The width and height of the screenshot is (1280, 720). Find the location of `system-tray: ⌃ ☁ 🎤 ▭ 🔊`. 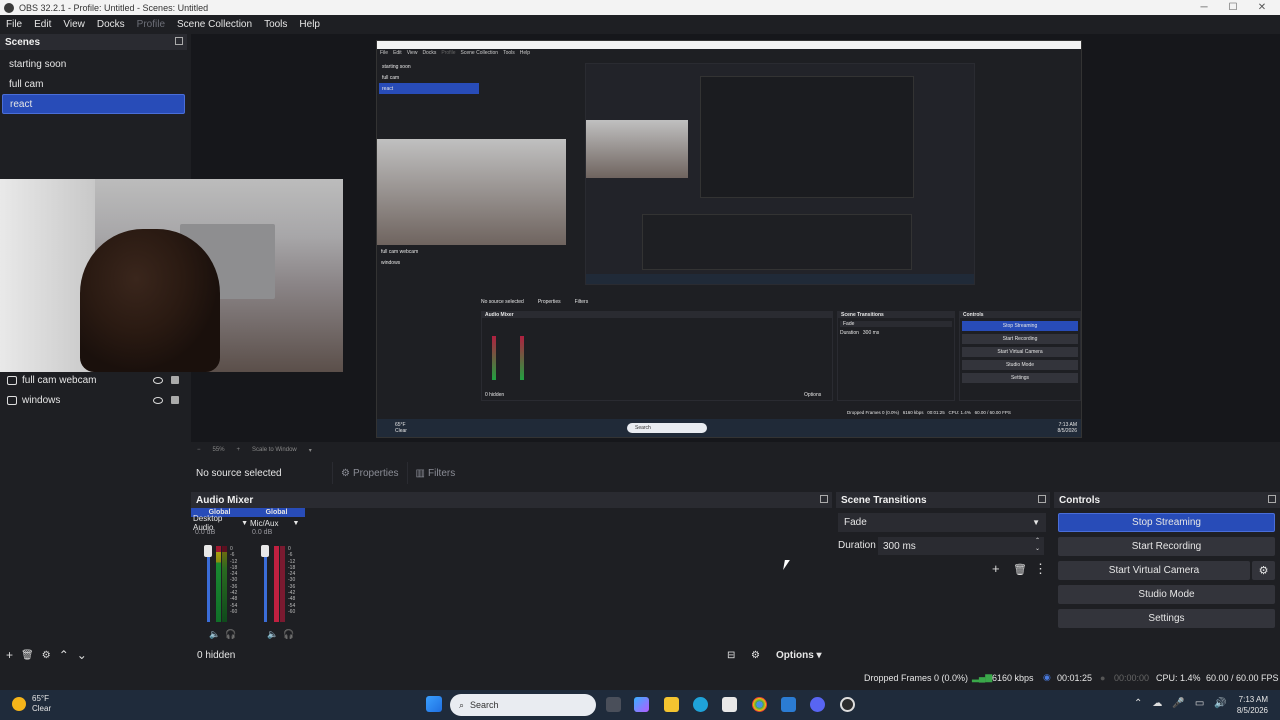

system-tray: ⌃ ☁ 🎤 ▭ 🔊 is located at coordinates (1180, 703).